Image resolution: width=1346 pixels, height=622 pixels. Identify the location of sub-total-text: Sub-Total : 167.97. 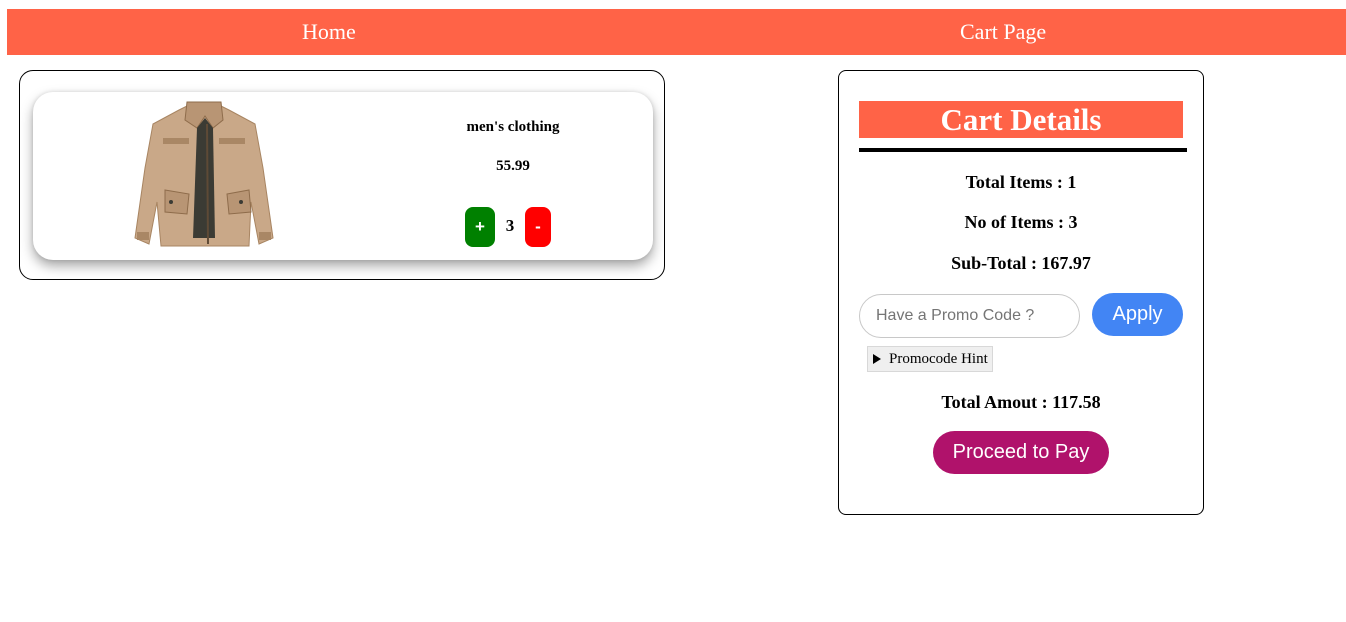
(1021, 263).